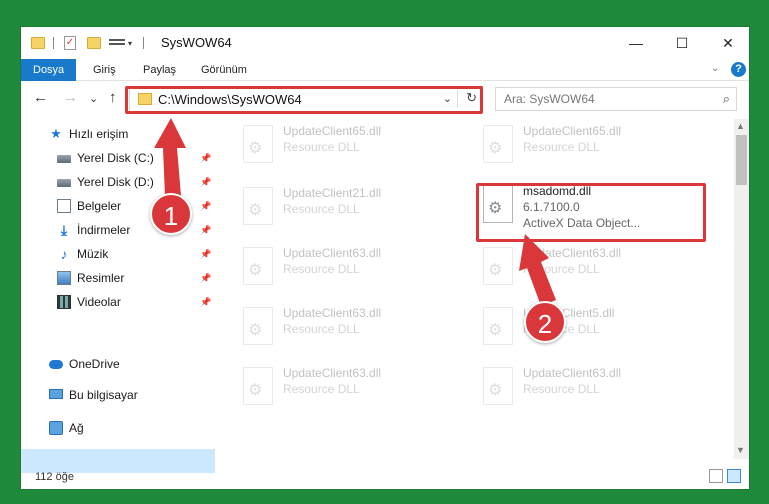 This screenshot has width=769, height=504. Describe the element at coordinates (171, 214) in the screenshot. I see `step-1-badge: 1` at that location.